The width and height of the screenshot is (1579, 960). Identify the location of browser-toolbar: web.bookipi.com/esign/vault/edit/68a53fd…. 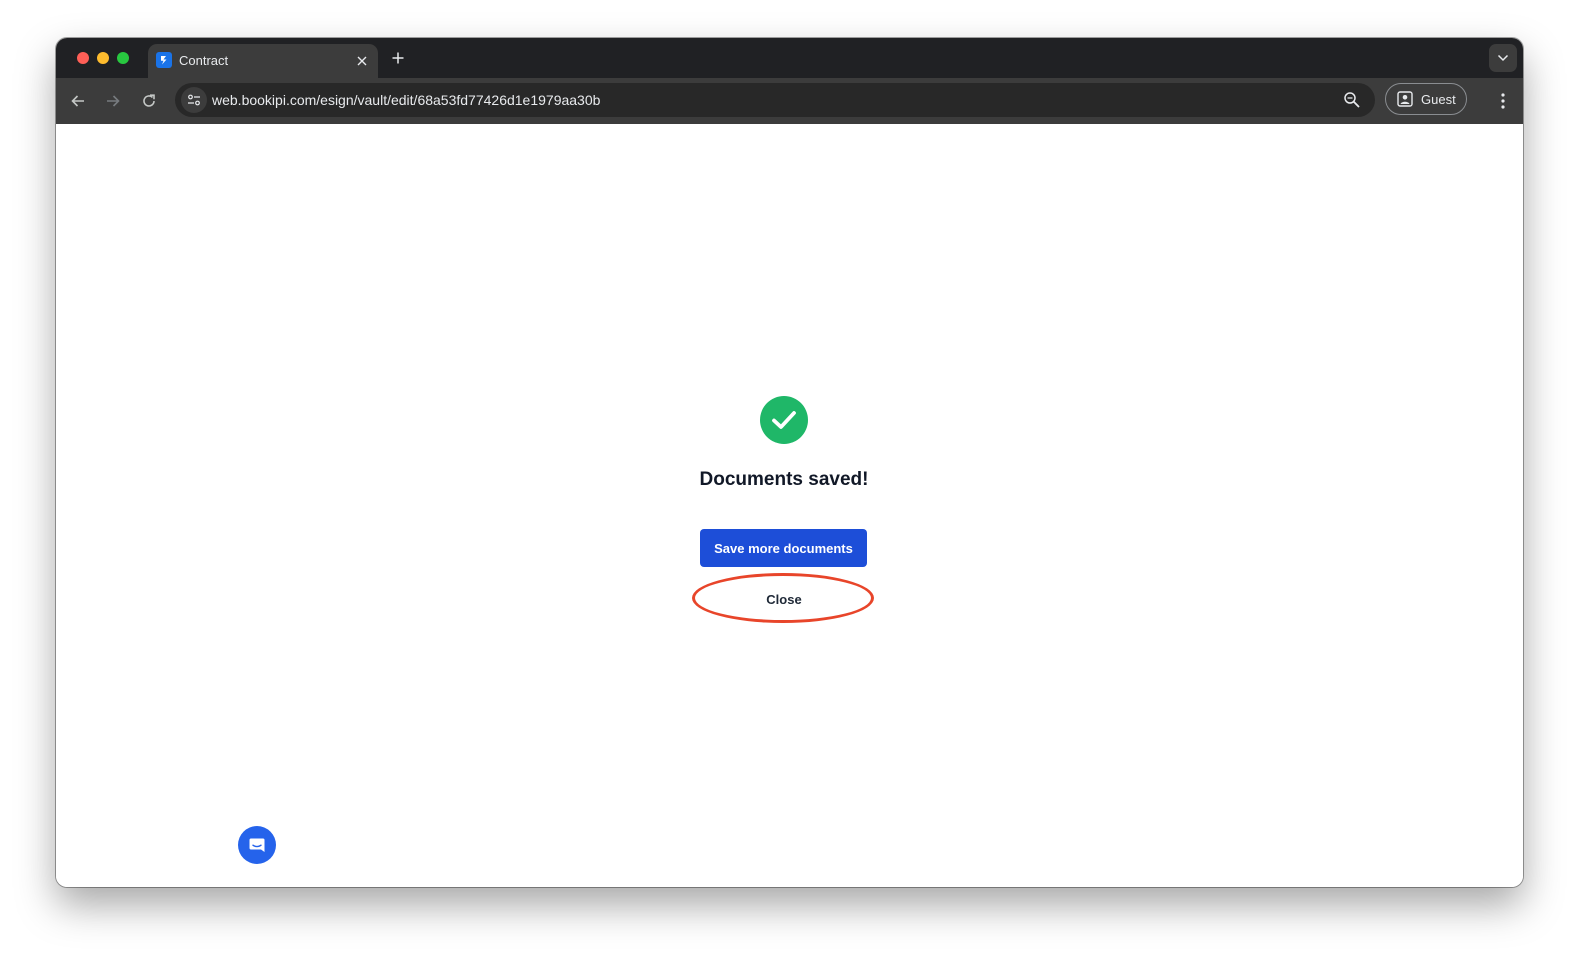
(789, 101).